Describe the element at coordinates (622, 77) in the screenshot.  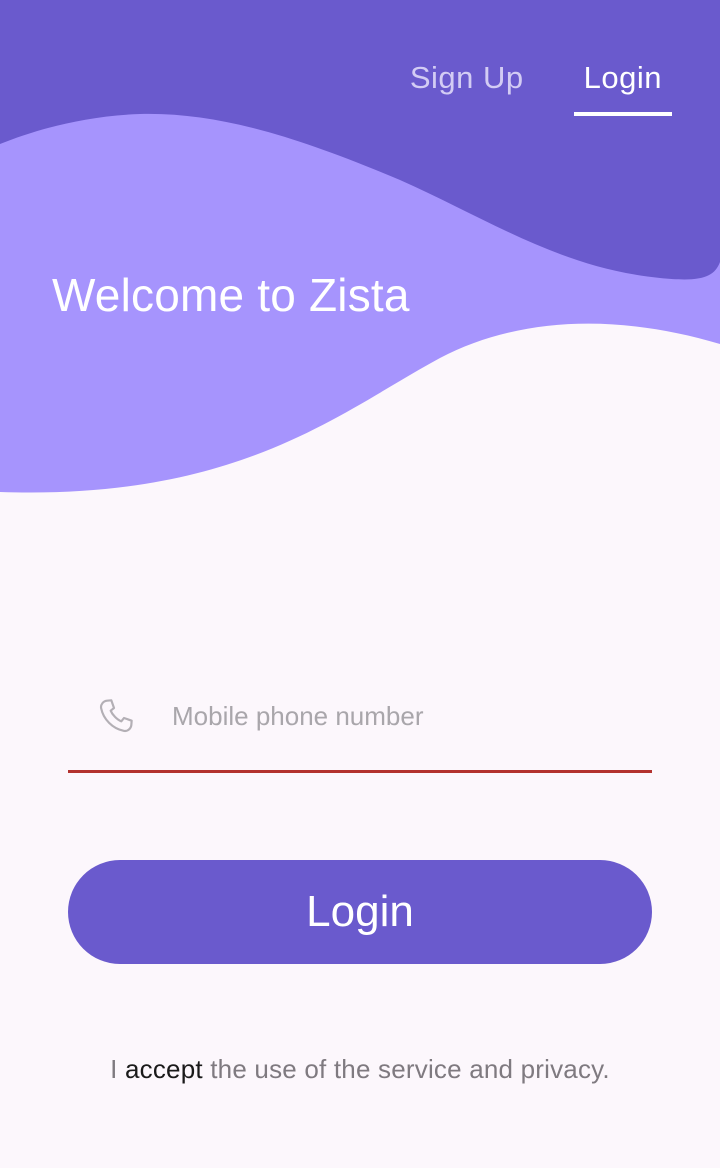
I see `tab-login-label: Login` at that location.